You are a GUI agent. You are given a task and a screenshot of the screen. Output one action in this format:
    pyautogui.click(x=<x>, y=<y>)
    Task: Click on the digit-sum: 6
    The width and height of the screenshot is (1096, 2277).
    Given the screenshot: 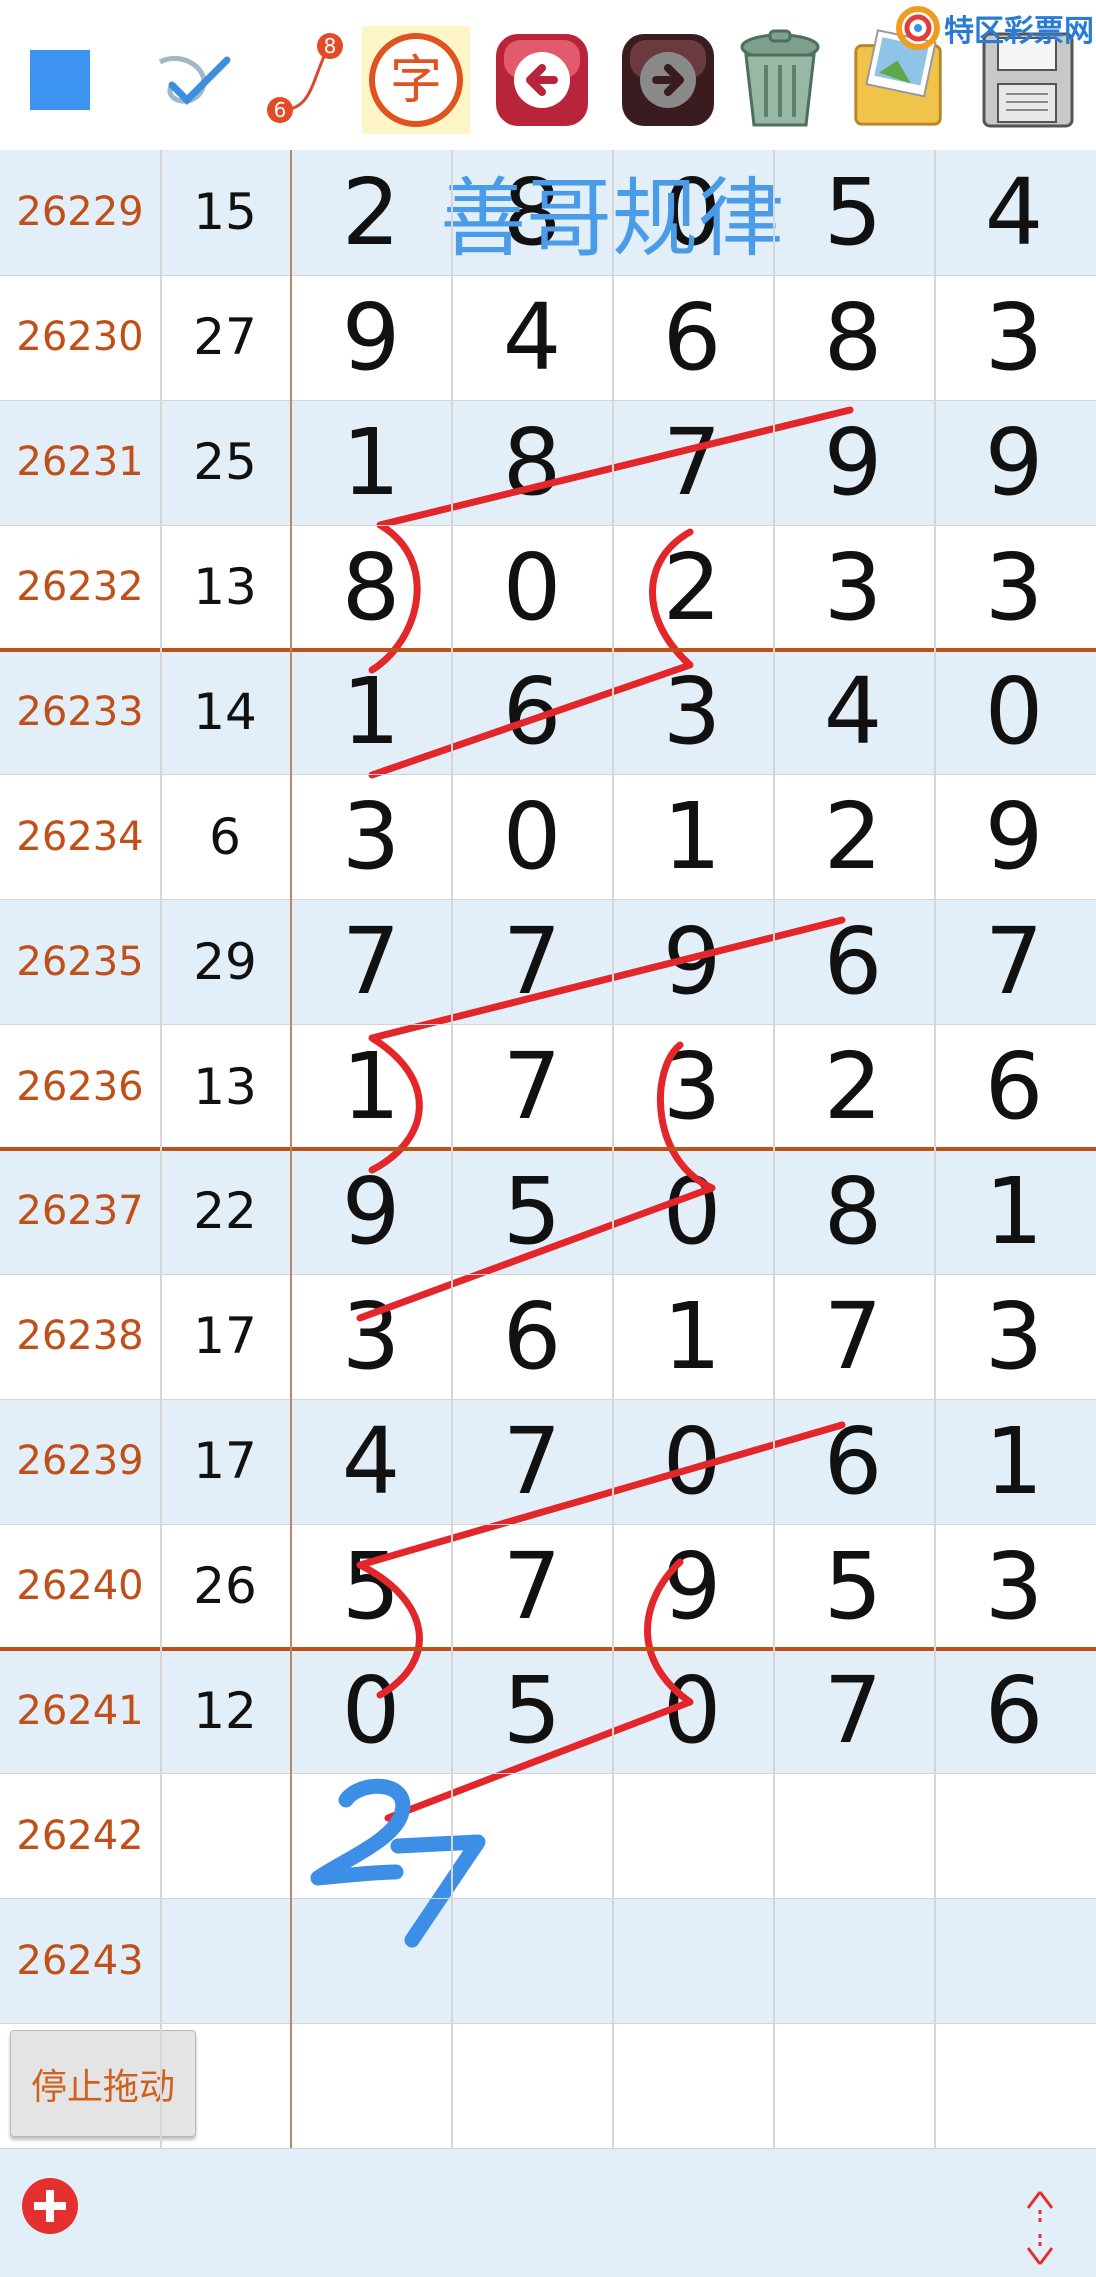 What is the action you would take?
    pyautogui.click(x=225, y=836)
    